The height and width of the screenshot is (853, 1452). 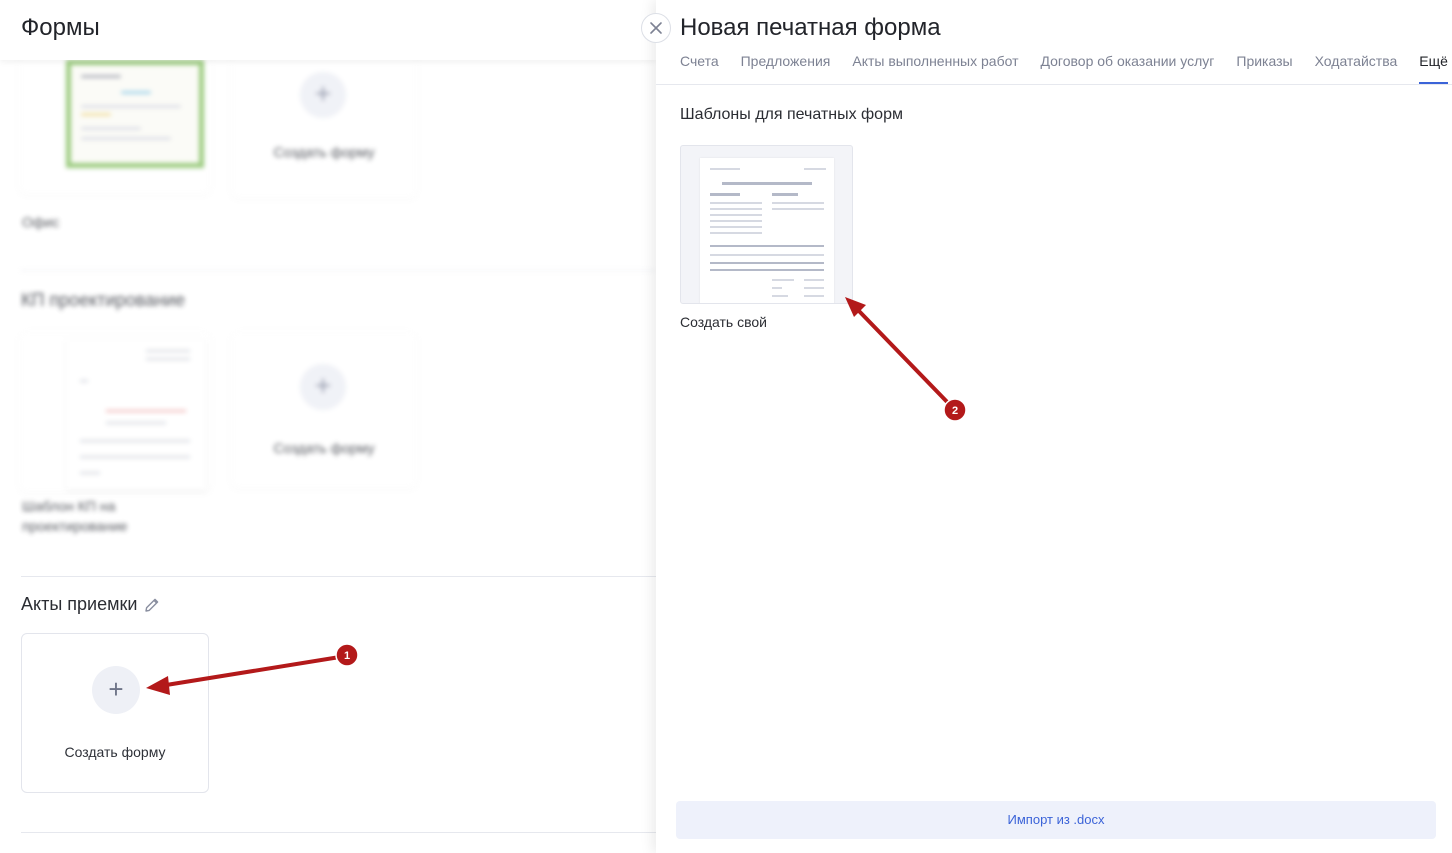 I want to click on tab-service-contract: Договор об оказании услуг, so click(x=1128, y=67).